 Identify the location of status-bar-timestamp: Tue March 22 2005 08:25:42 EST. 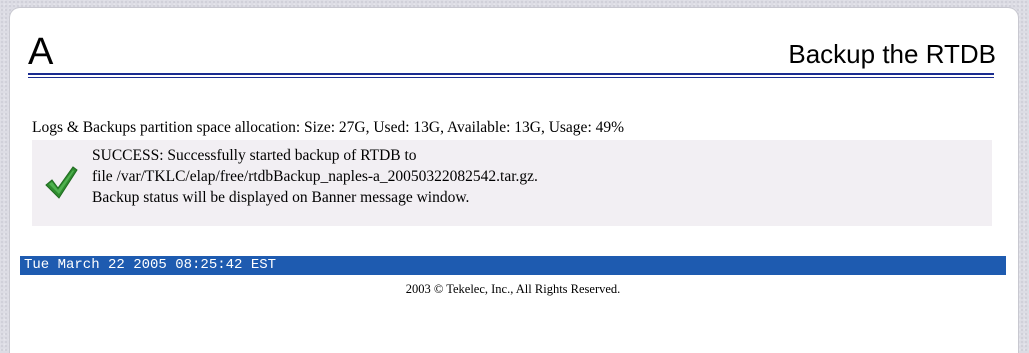
(513, 265).